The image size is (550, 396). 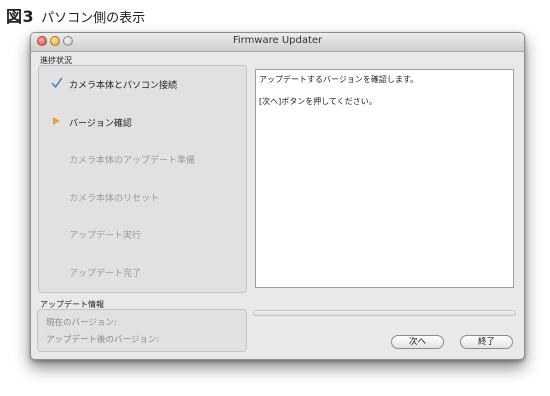 What do you see at coordinates (318, 101) in the screenshot?
I see `message-line: [次へ]ボタンを押してください。` at bounding box center [318, 101].